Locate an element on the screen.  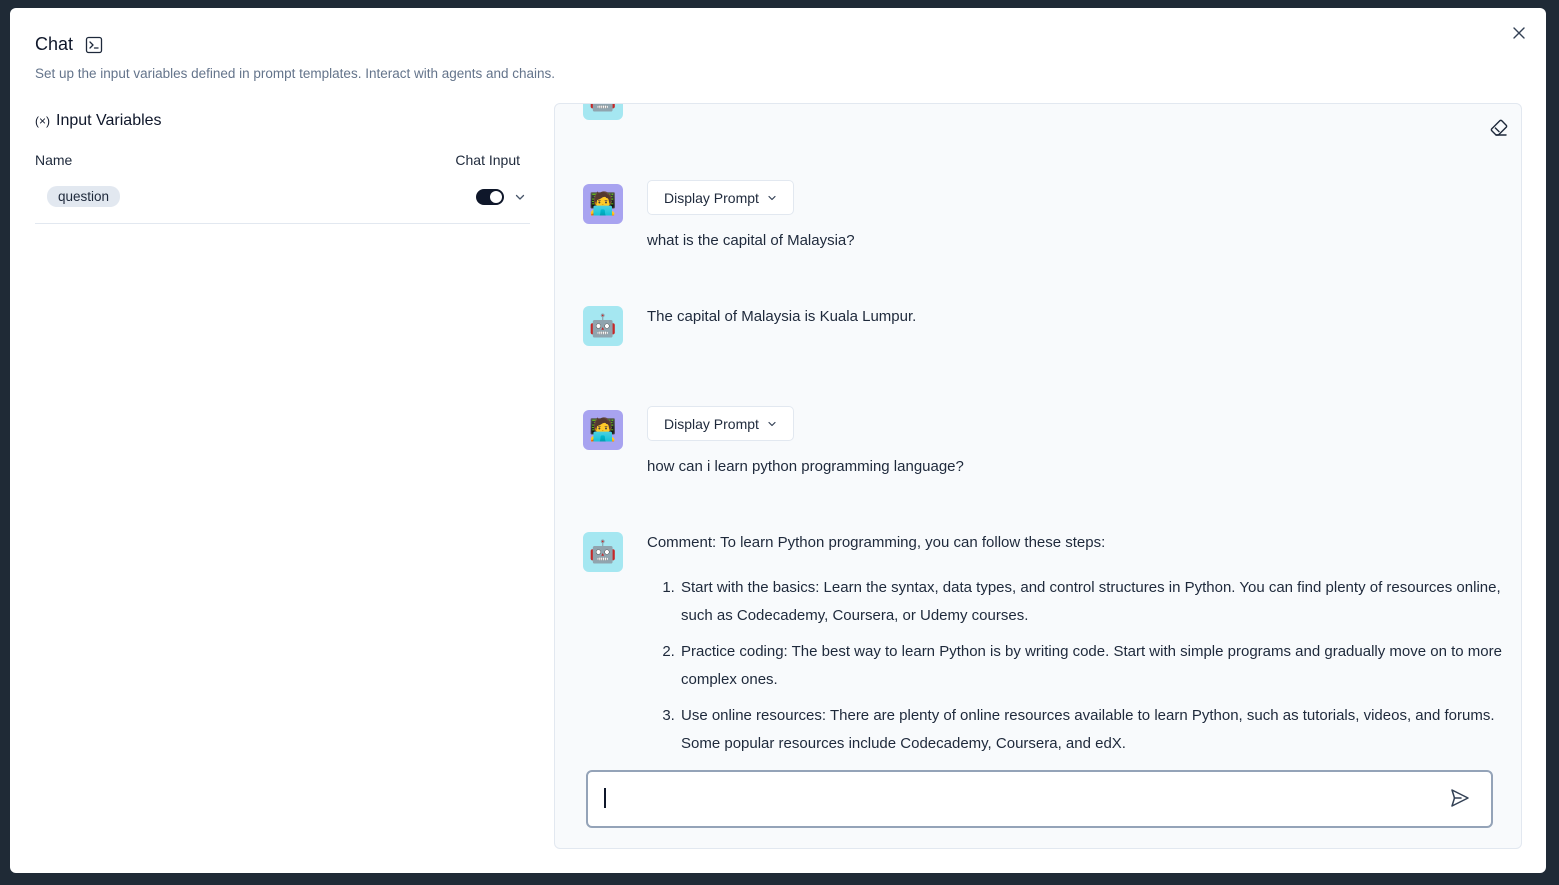
chat-input-box is located at coordinates (1039, 799).